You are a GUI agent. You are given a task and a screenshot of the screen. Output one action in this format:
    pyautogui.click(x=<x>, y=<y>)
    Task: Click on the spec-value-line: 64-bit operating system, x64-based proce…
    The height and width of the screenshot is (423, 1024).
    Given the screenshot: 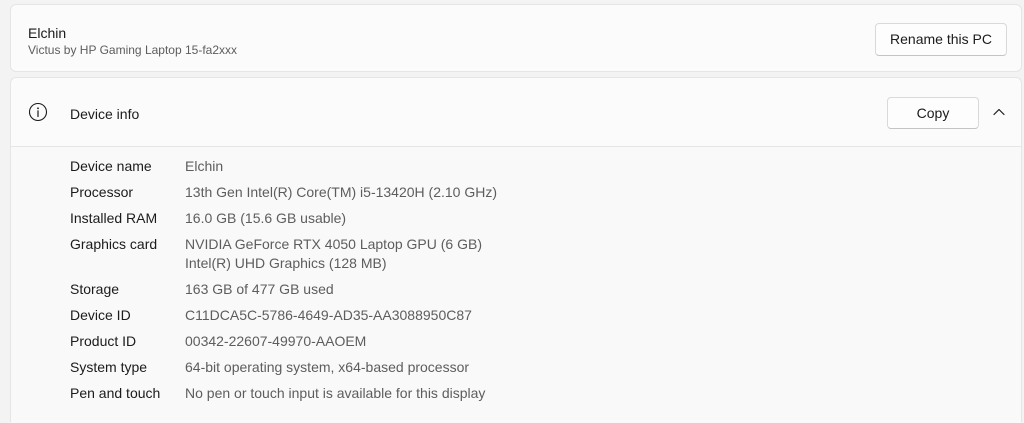 What is the action you would take?
    pyautogui.click(x=327, y=367)
    